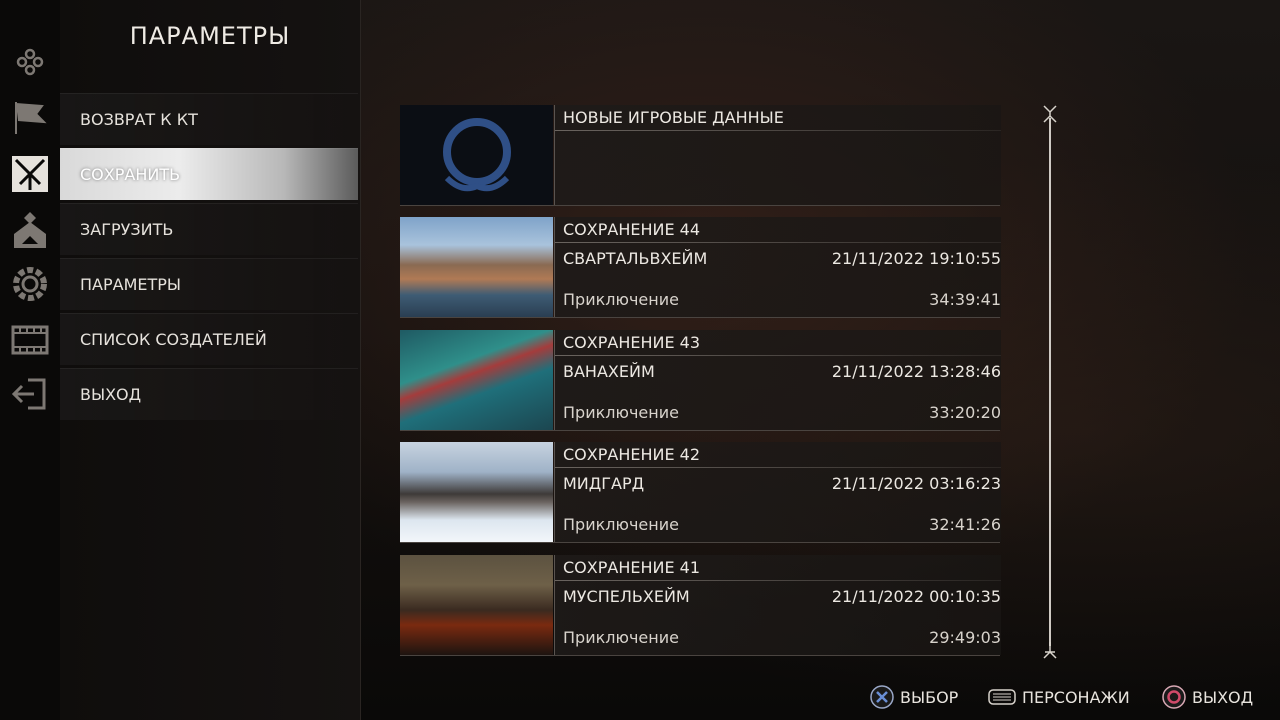  I want to click on hint-exit-label: ВЫХОД, so click(1223, 697).